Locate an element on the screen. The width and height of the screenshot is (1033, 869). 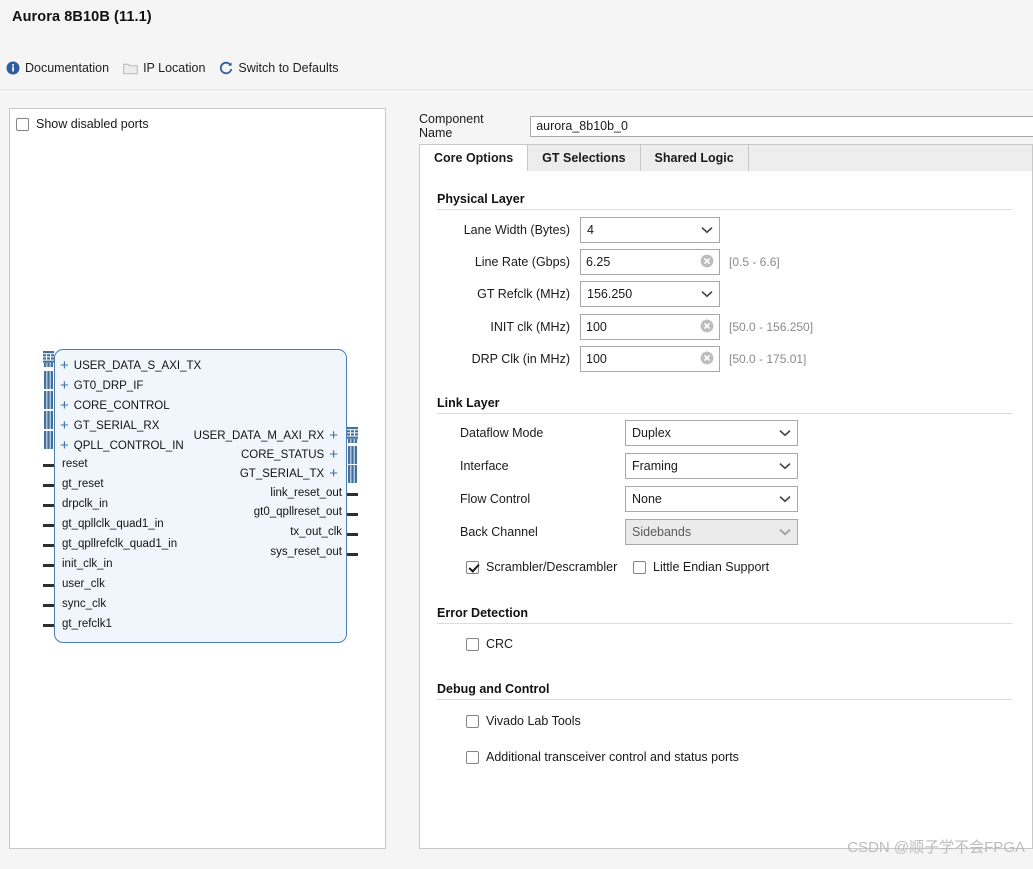
port-label: QPLL_CONTROL_IN is located at coordinates (128, 446).